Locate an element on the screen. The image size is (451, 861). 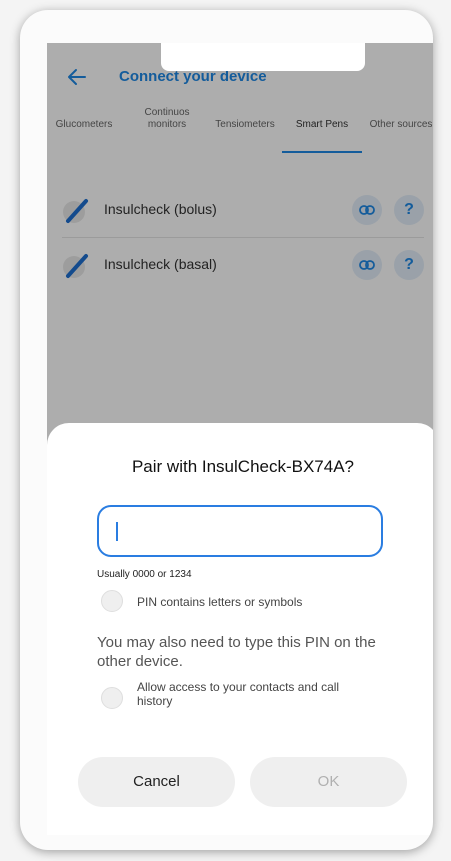
pin-letters-label: PIN contains letters or symbols is located at coordinates (220, 602).